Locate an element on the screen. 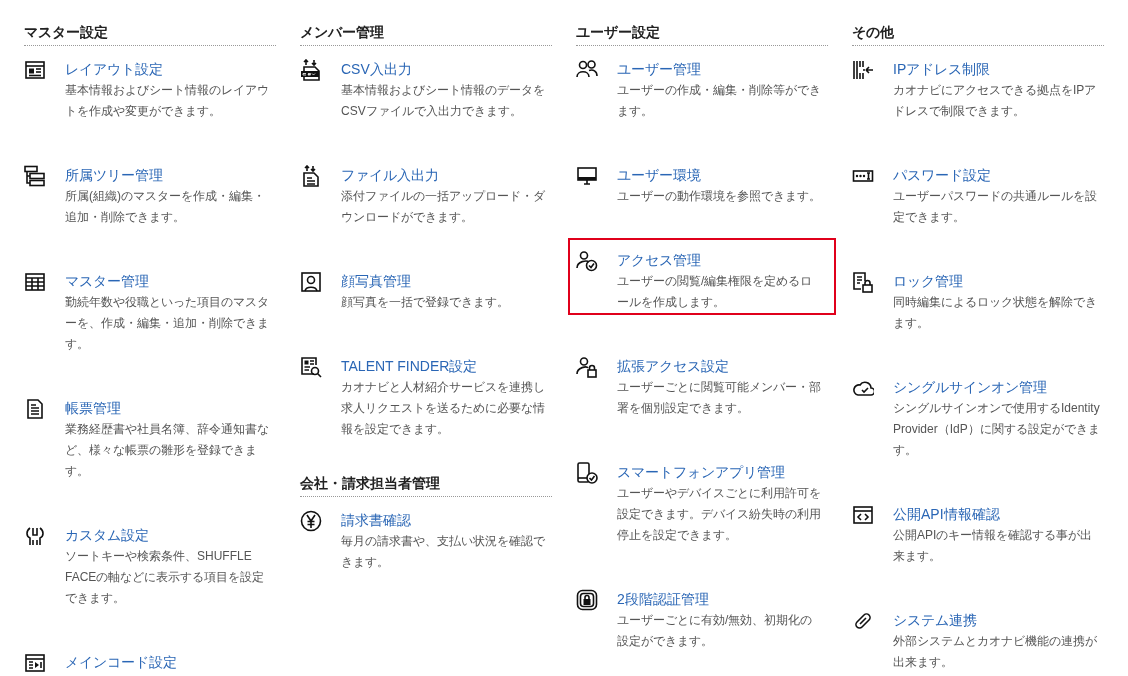 This screenshot has height=676, width=1128. settings-item: 2段階認証管理 ユーザーごとに有効/無効、初期化の設定ができます。 is located at coordinates (702, 615).